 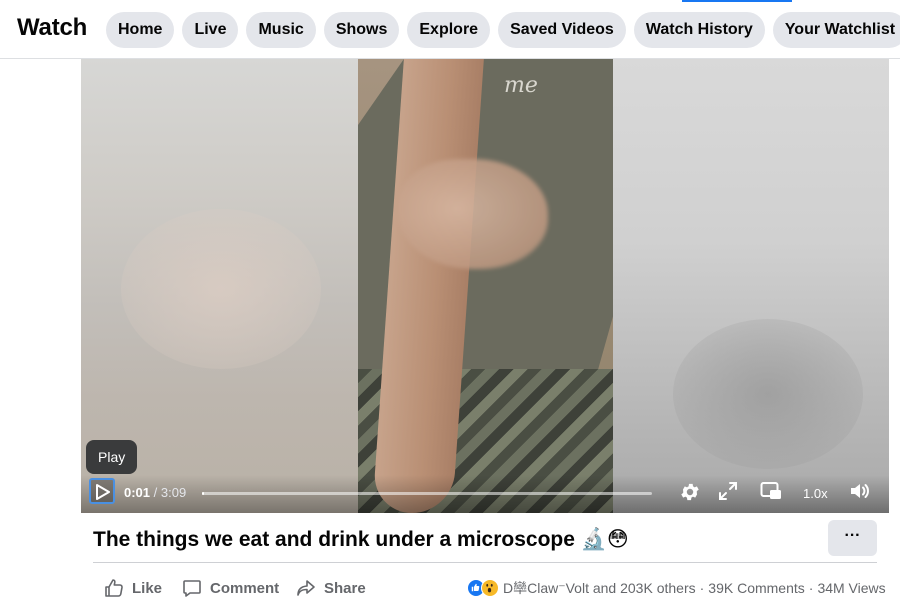 I want to click on gear-icon, so click(x=690, y=492).